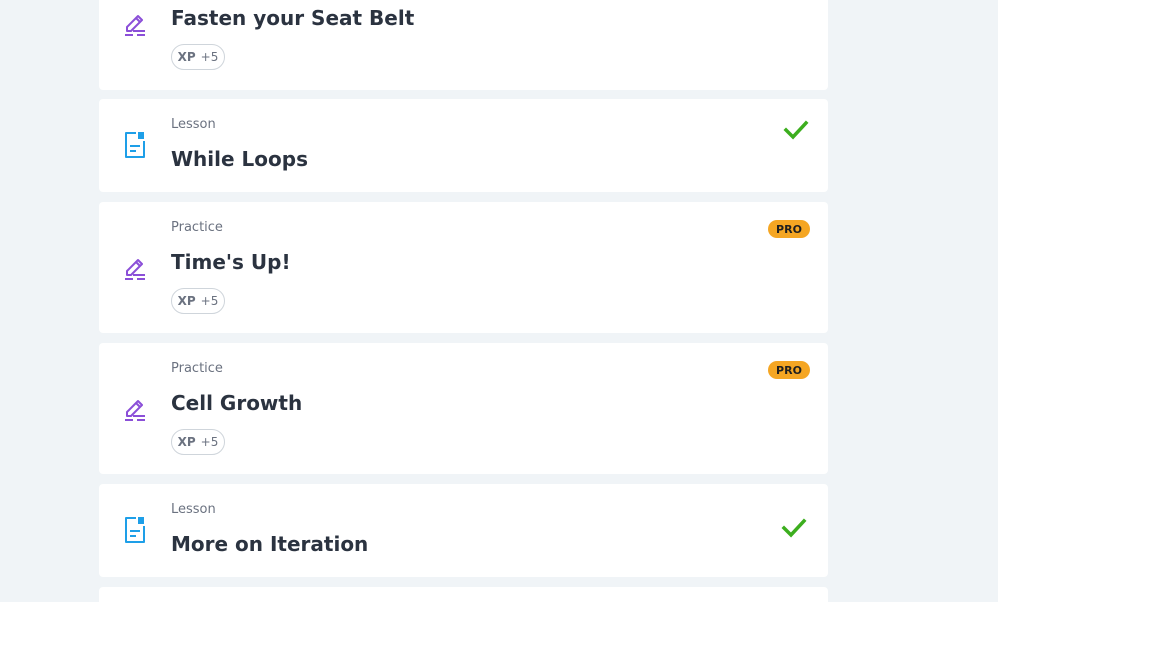 This screenshot has width=1152, height=648. Describe the element at coordinates (239, 159) in the screenshot. I see `item-title: While Loops` at that location.